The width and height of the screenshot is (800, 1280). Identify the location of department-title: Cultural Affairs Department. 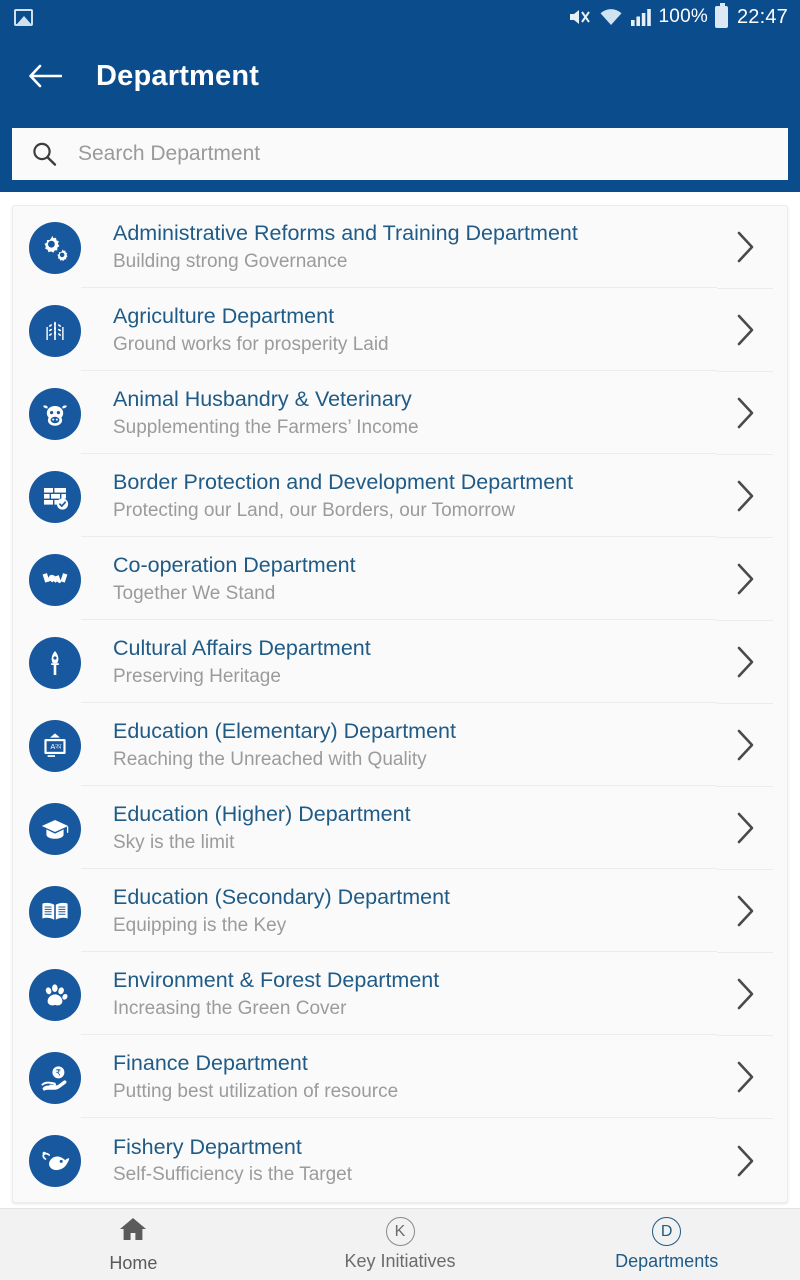
(242, 648).